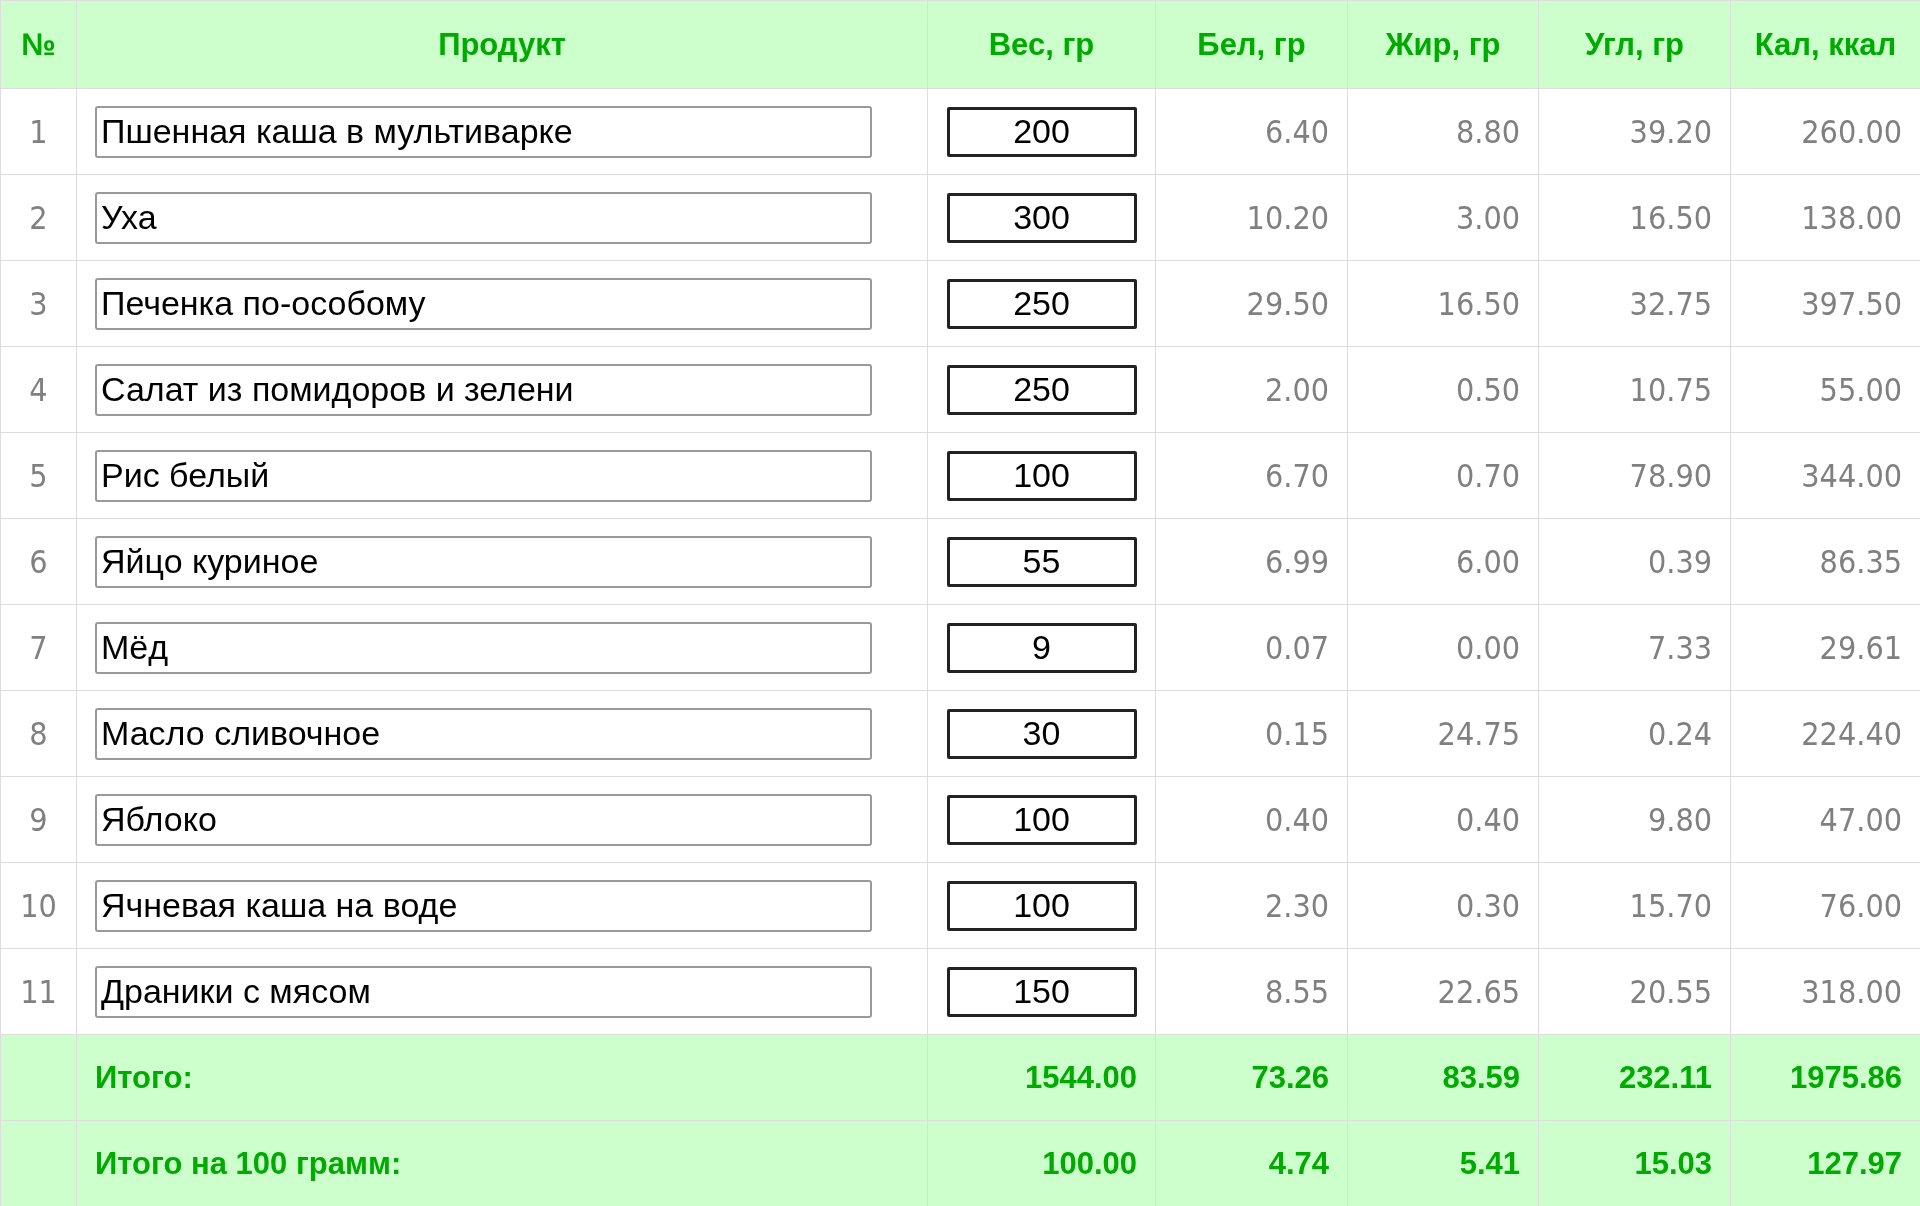 The width and height of the screenshot is (1920, 1206). I want to click on total-label: Итого на 100 грамм:, so click(502, 1163).